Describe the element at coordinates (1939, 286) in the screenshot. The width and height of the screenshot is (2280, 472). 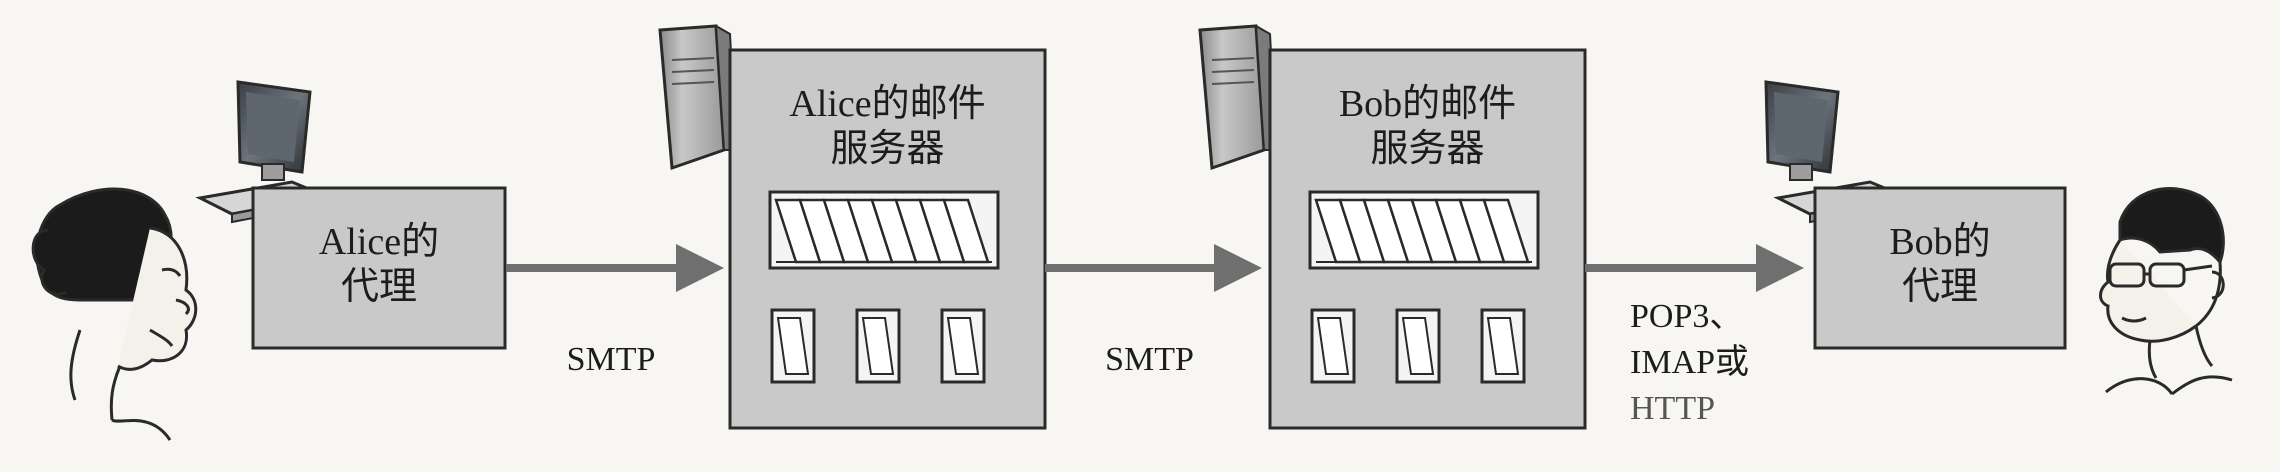
I see `bob-agent-label-line2: 代理` at that location.